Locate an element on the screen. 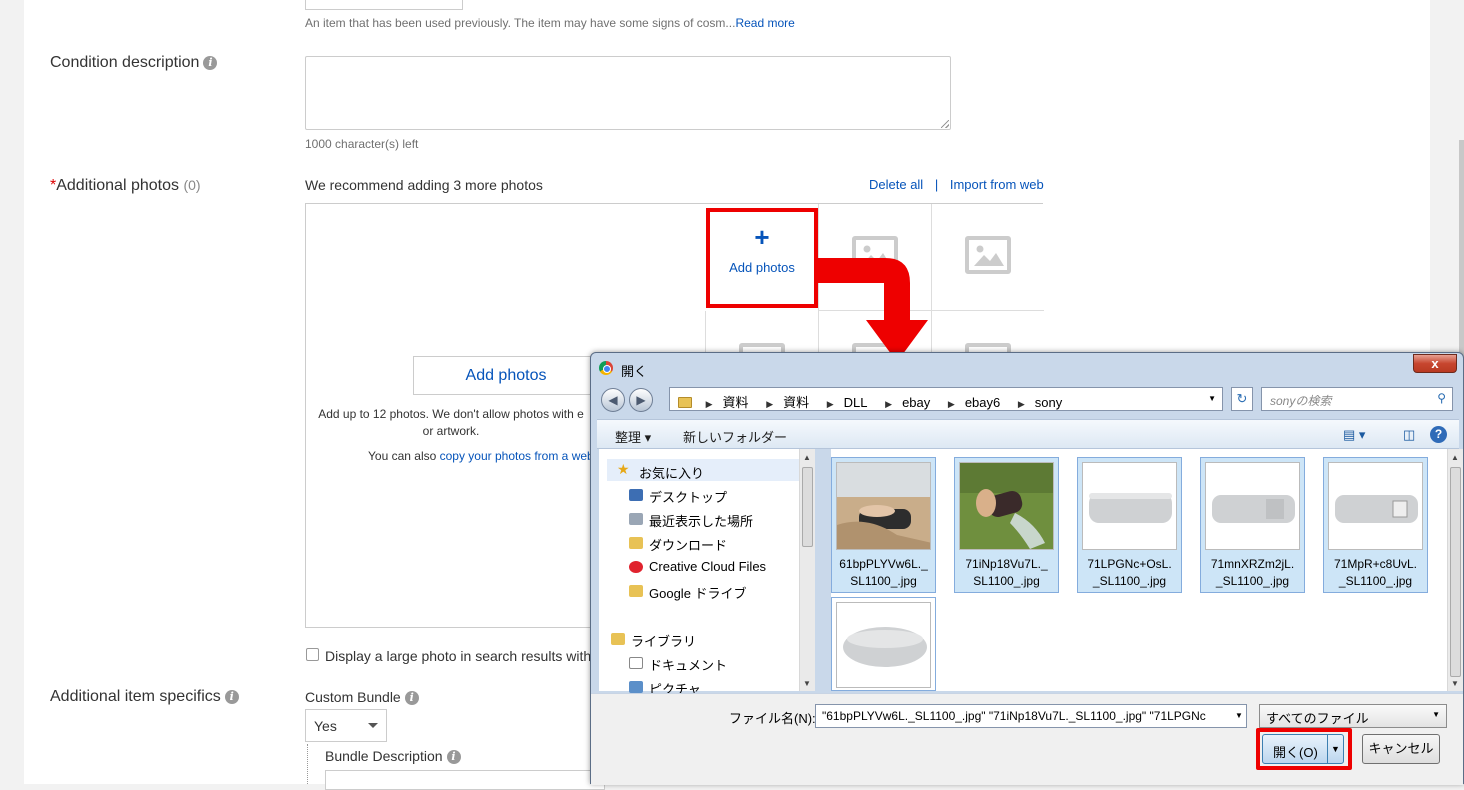 The width and height of the screenshot is (1464, 790). star-icon: ★ is located at coordinates (623, 469).